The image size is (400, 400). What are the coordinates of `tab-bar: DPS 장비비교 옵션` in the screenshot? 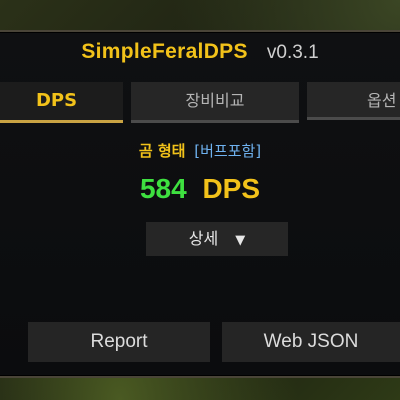 It's located at (200, 102).